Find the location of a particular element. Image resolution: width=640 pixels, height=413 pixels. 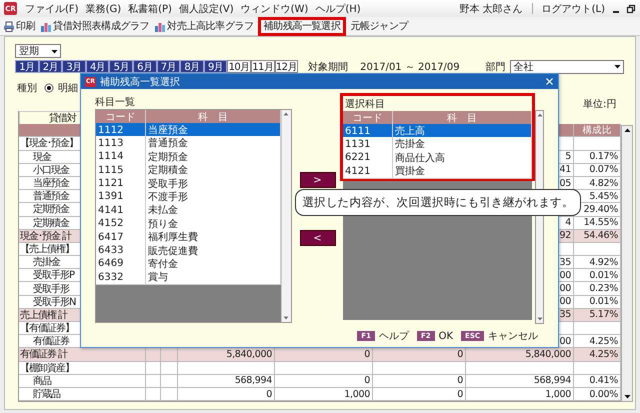

list-row: 6332 賞与 is located at coordinates (188, 277).